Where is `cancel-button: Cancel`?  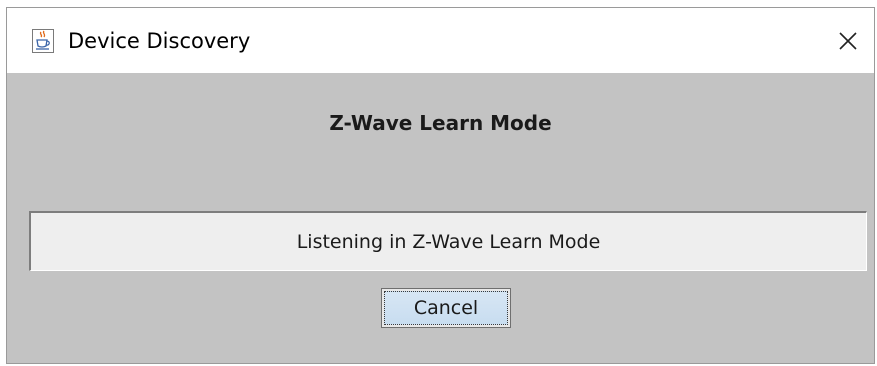
cancel-button: Cancel is located at coordinates (446, 308).